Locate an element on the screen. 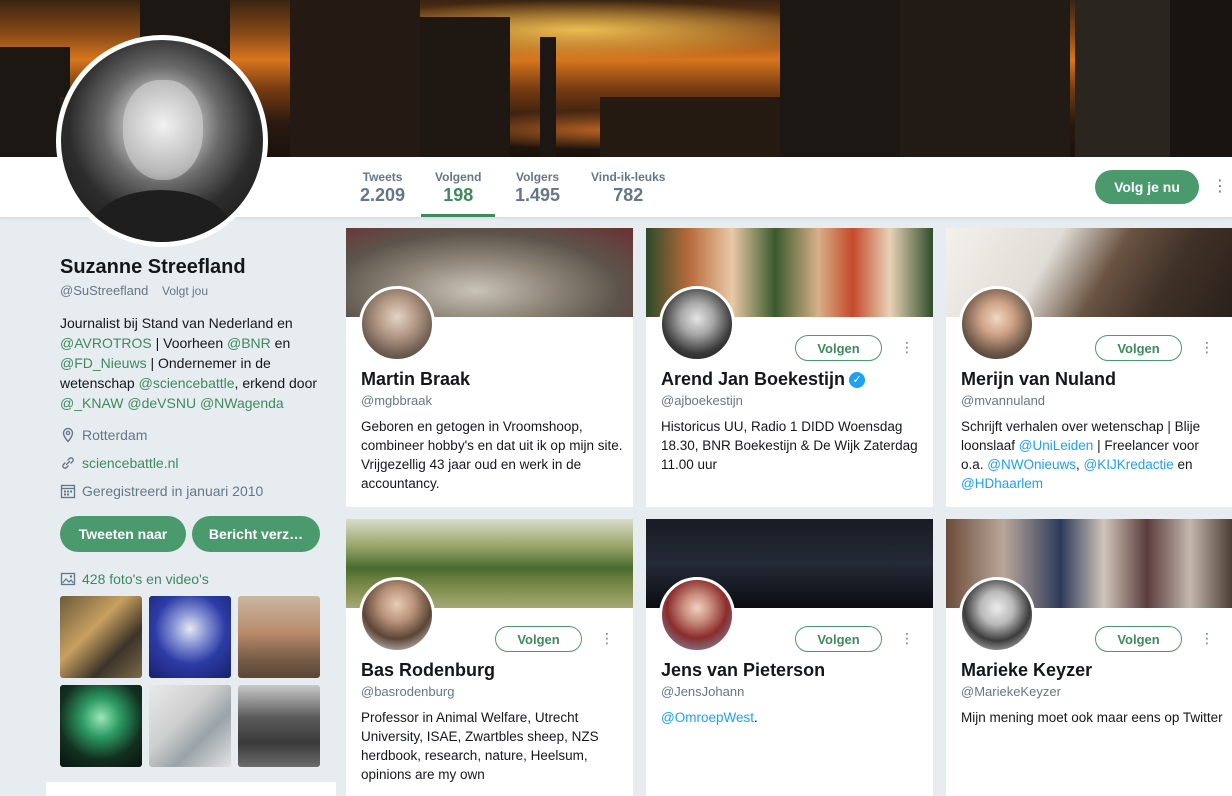 This screenshot has width=1232, height=796. bio-text: Journalist bij Stand van Nederland en is located at coordinates (176, 323).